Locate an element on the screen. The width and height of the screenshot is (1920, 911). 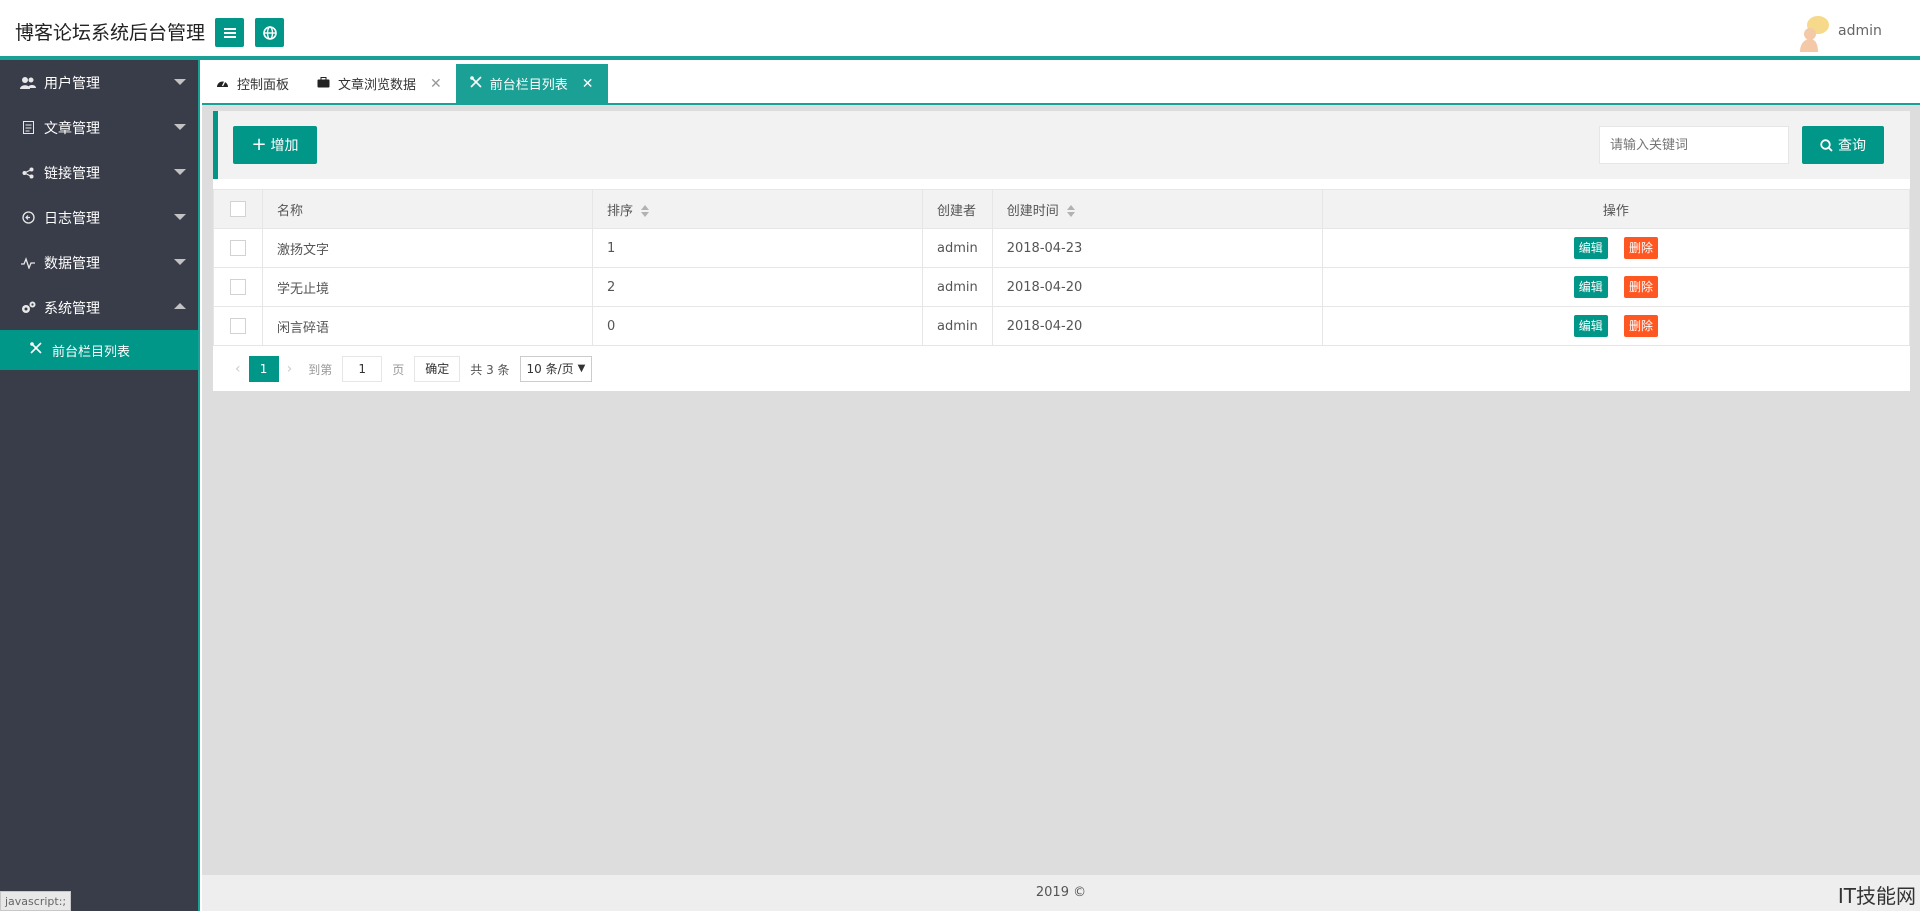
briefcase-icon is located at coordinates (323, 83).